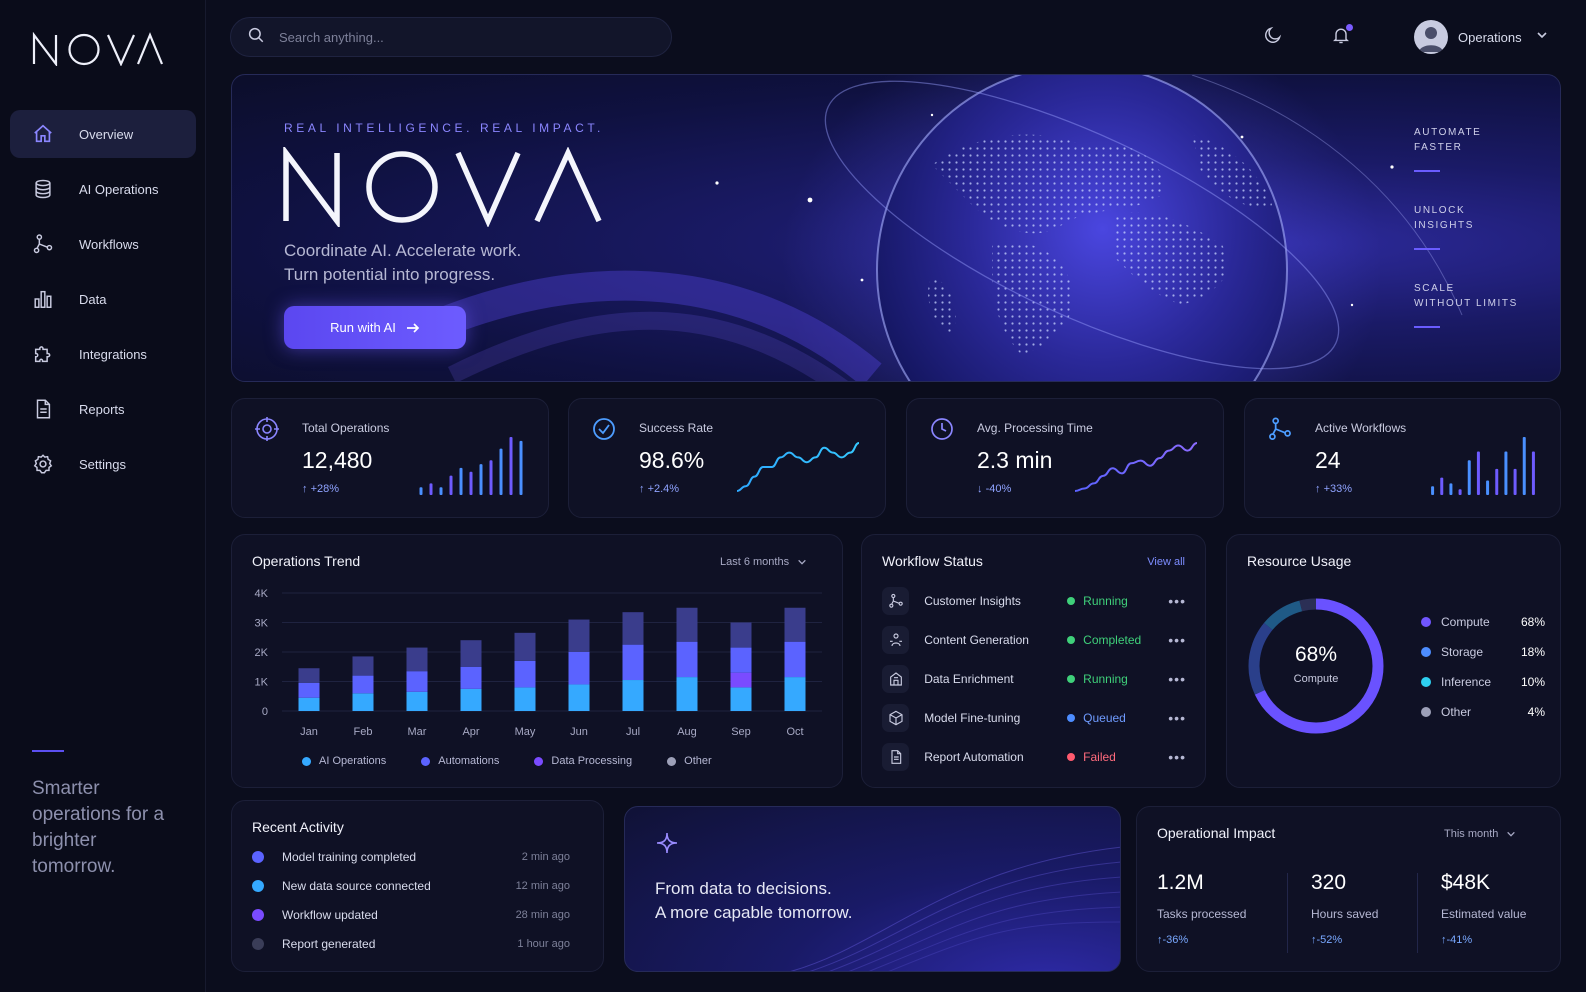  What do you see at coordinates (1427, 171) in the screenshot?
I see `side-item-underline` at bounding box center [1427, 171].